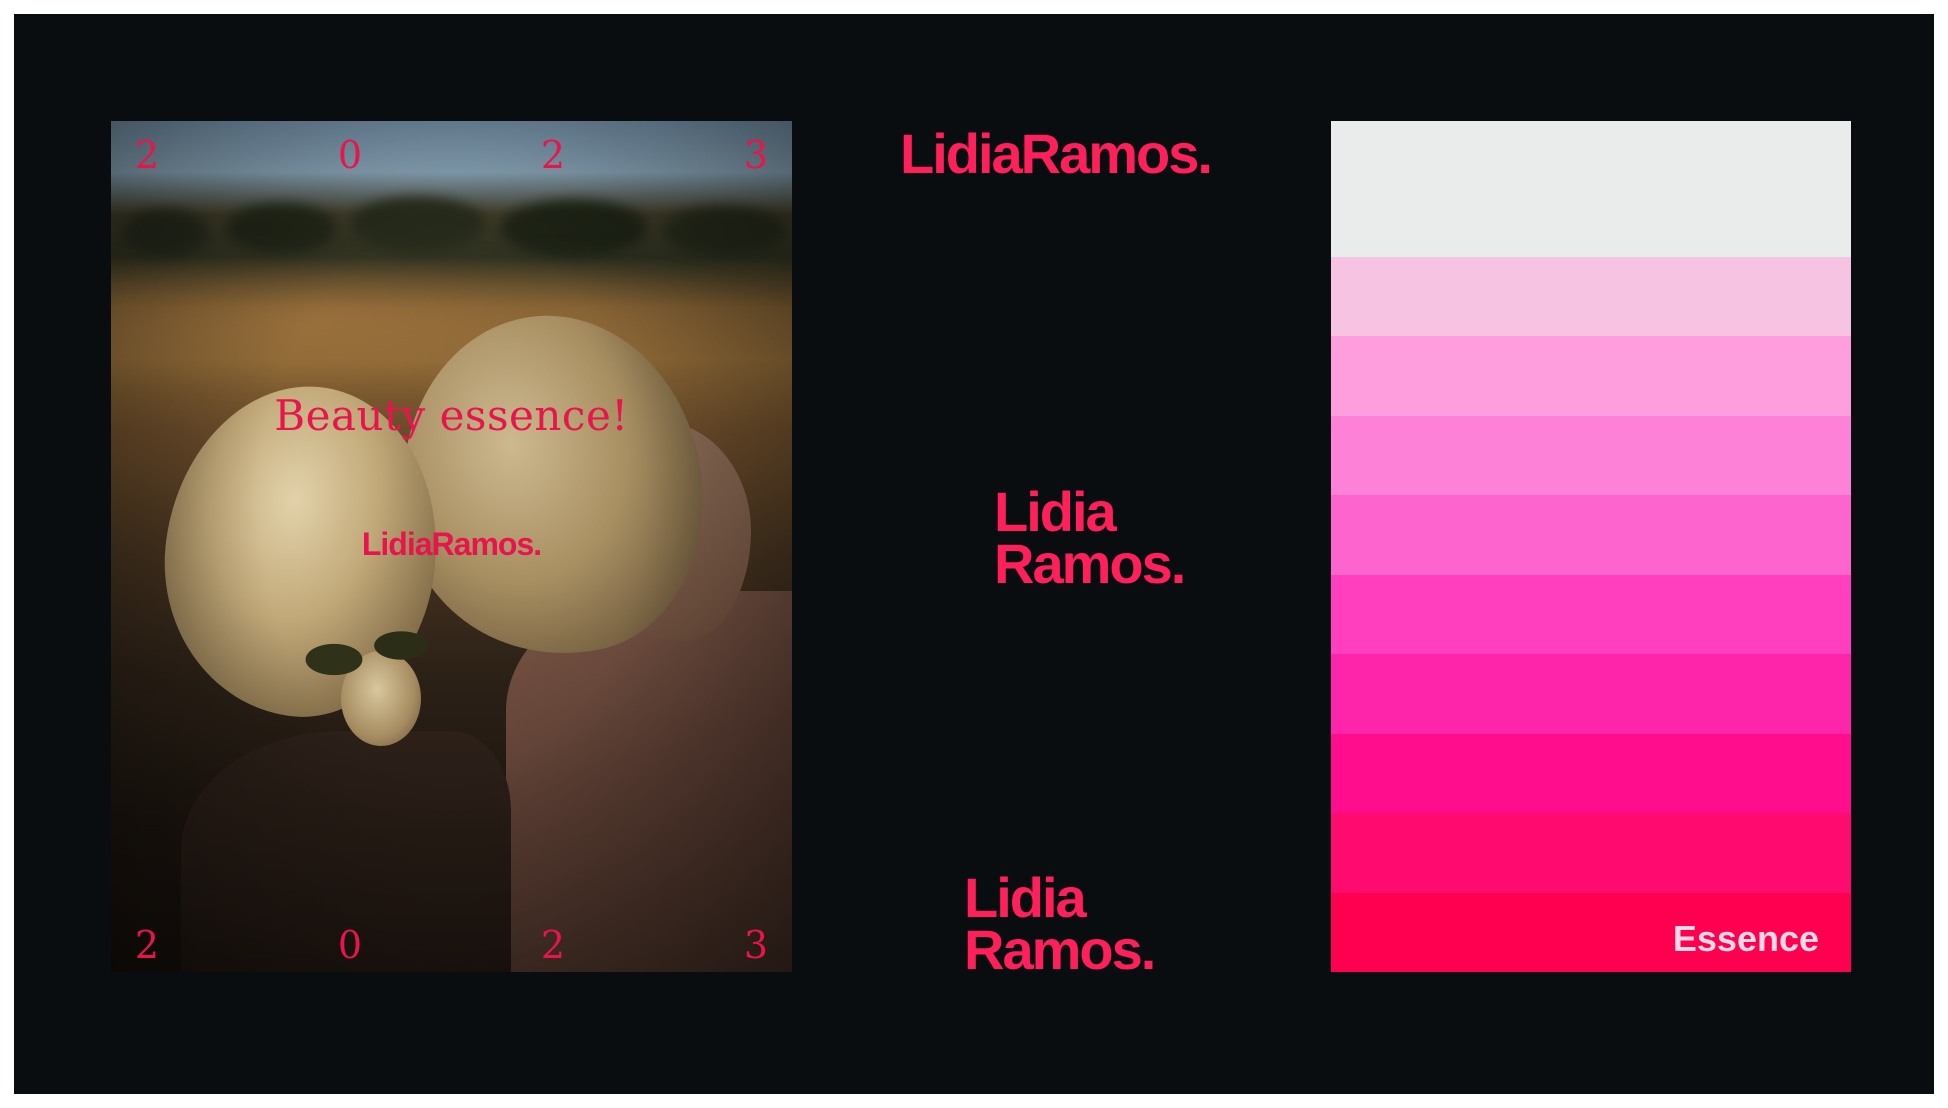  I want to click on palette-swatch: Essence, so click(1591, 932).